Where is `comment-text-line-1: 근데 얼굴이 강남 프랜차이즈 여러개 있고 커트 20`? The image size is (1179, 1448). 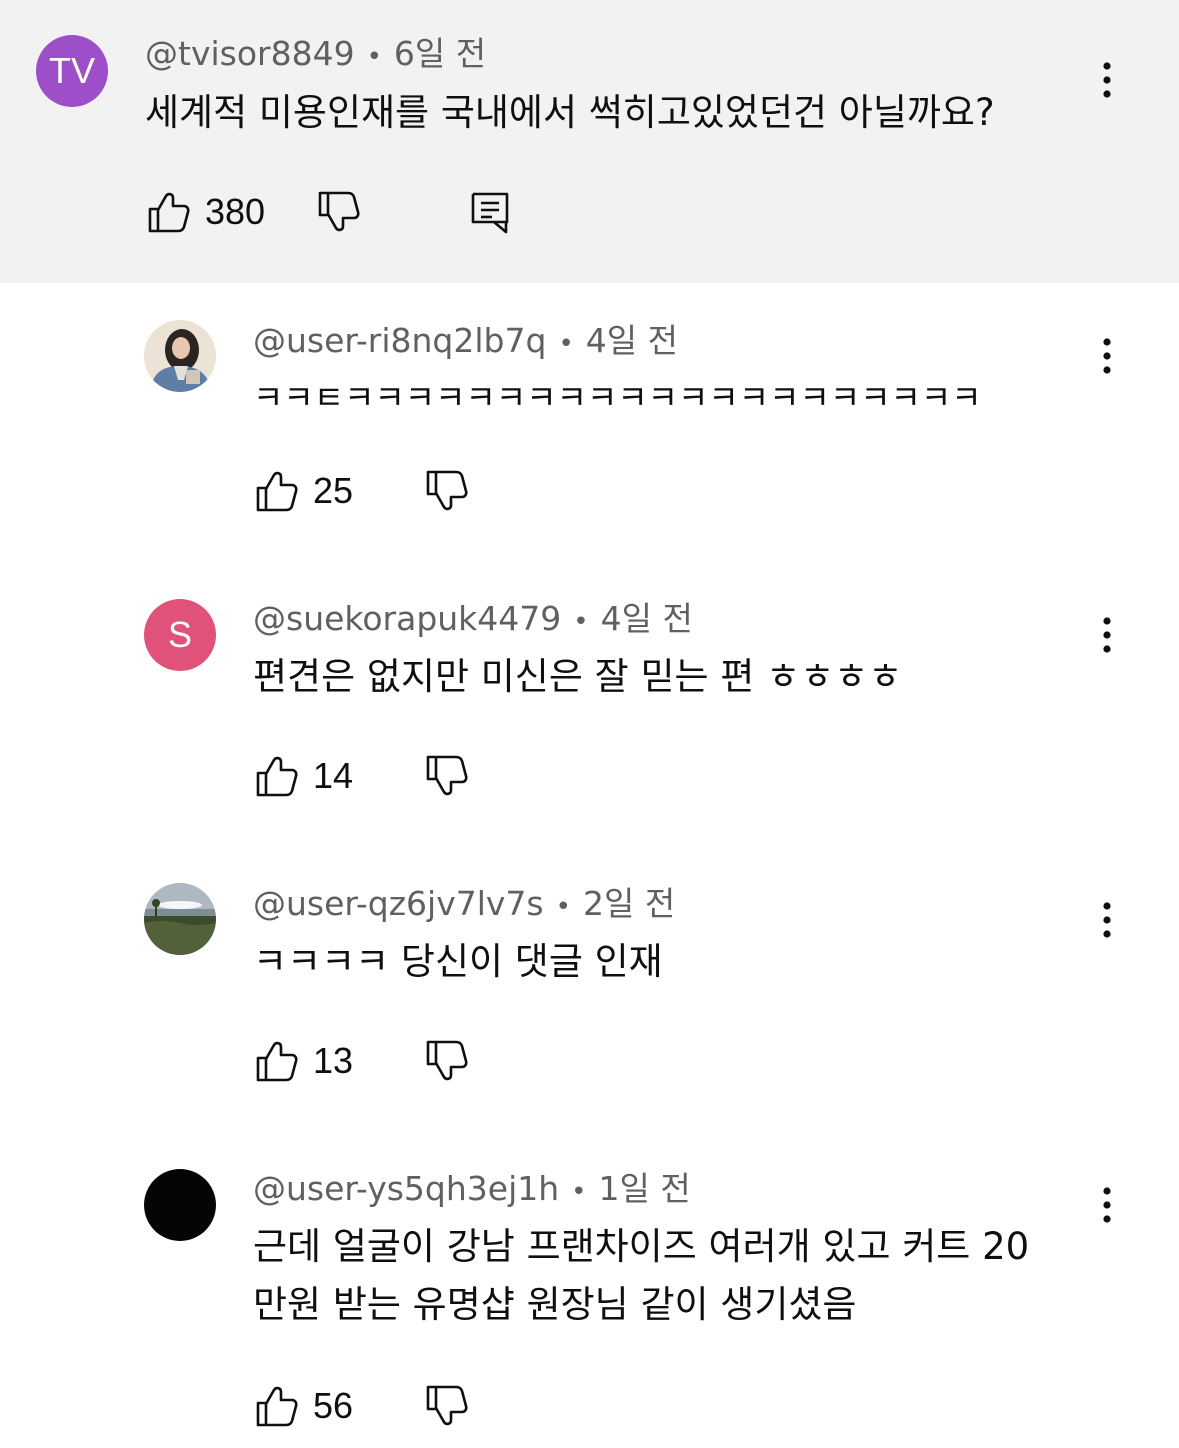 comment-text-line-1: 근데 얼굴이 강남 프랜차이즈 여러개 있고 커트 20 is located at coordinates (641, 1246).